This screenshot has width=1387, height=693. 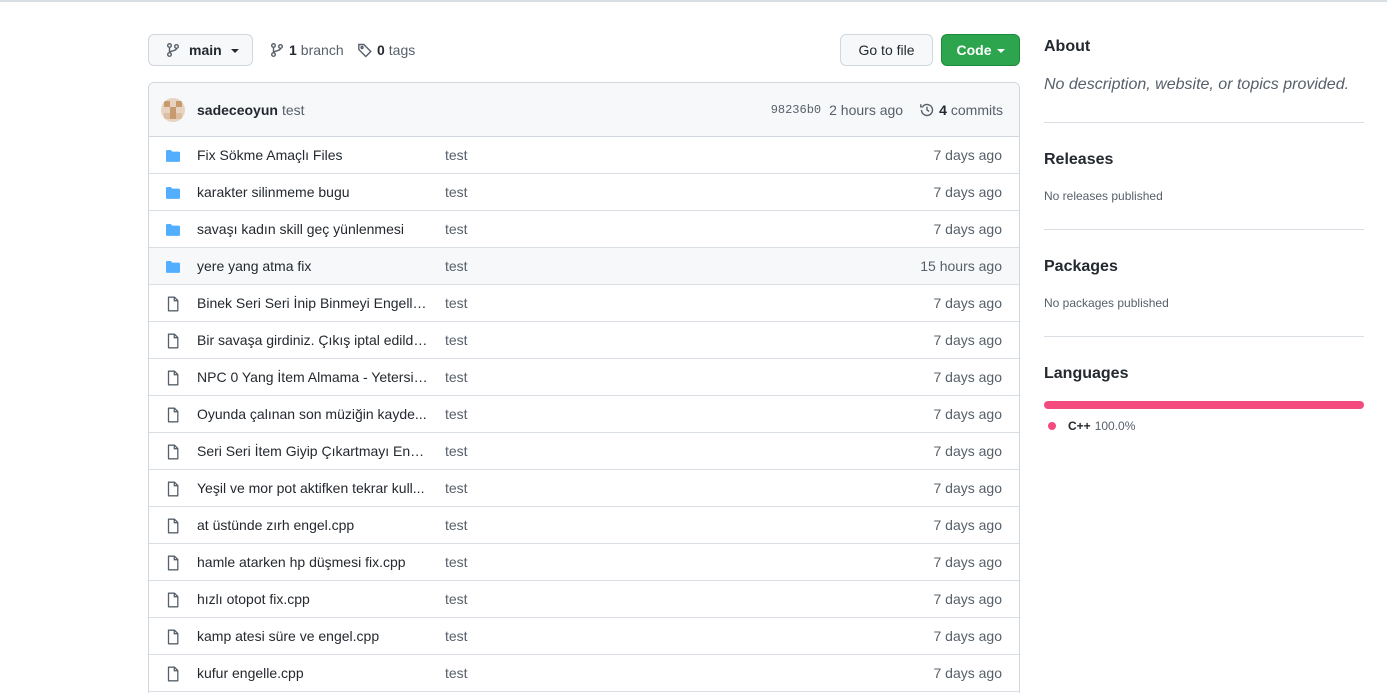 I want to click on commit-time: 2 hours ago, so click(x=866, y=109).